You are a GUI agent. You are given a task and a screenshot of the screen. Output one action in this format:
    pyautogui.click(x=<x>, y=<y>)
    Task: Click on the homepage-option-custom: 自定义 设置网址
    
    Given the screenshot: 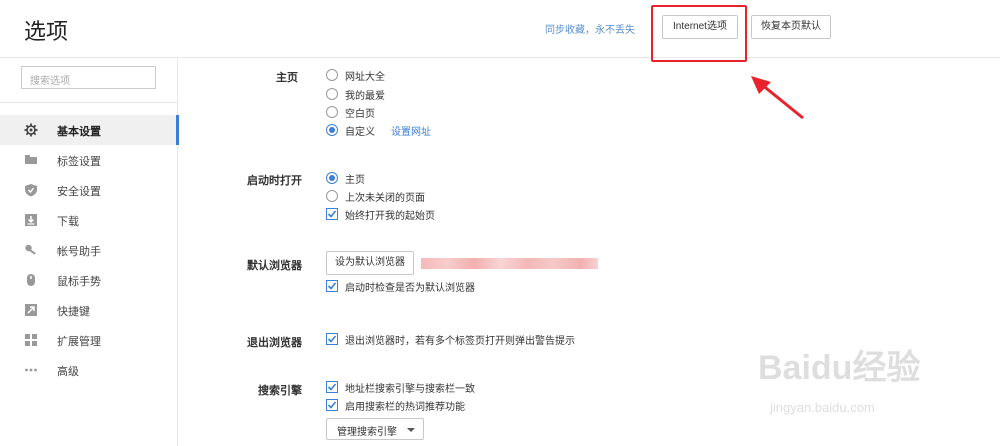 What is the action you would take?
    pyautogui.click(x=378, y=130)
    